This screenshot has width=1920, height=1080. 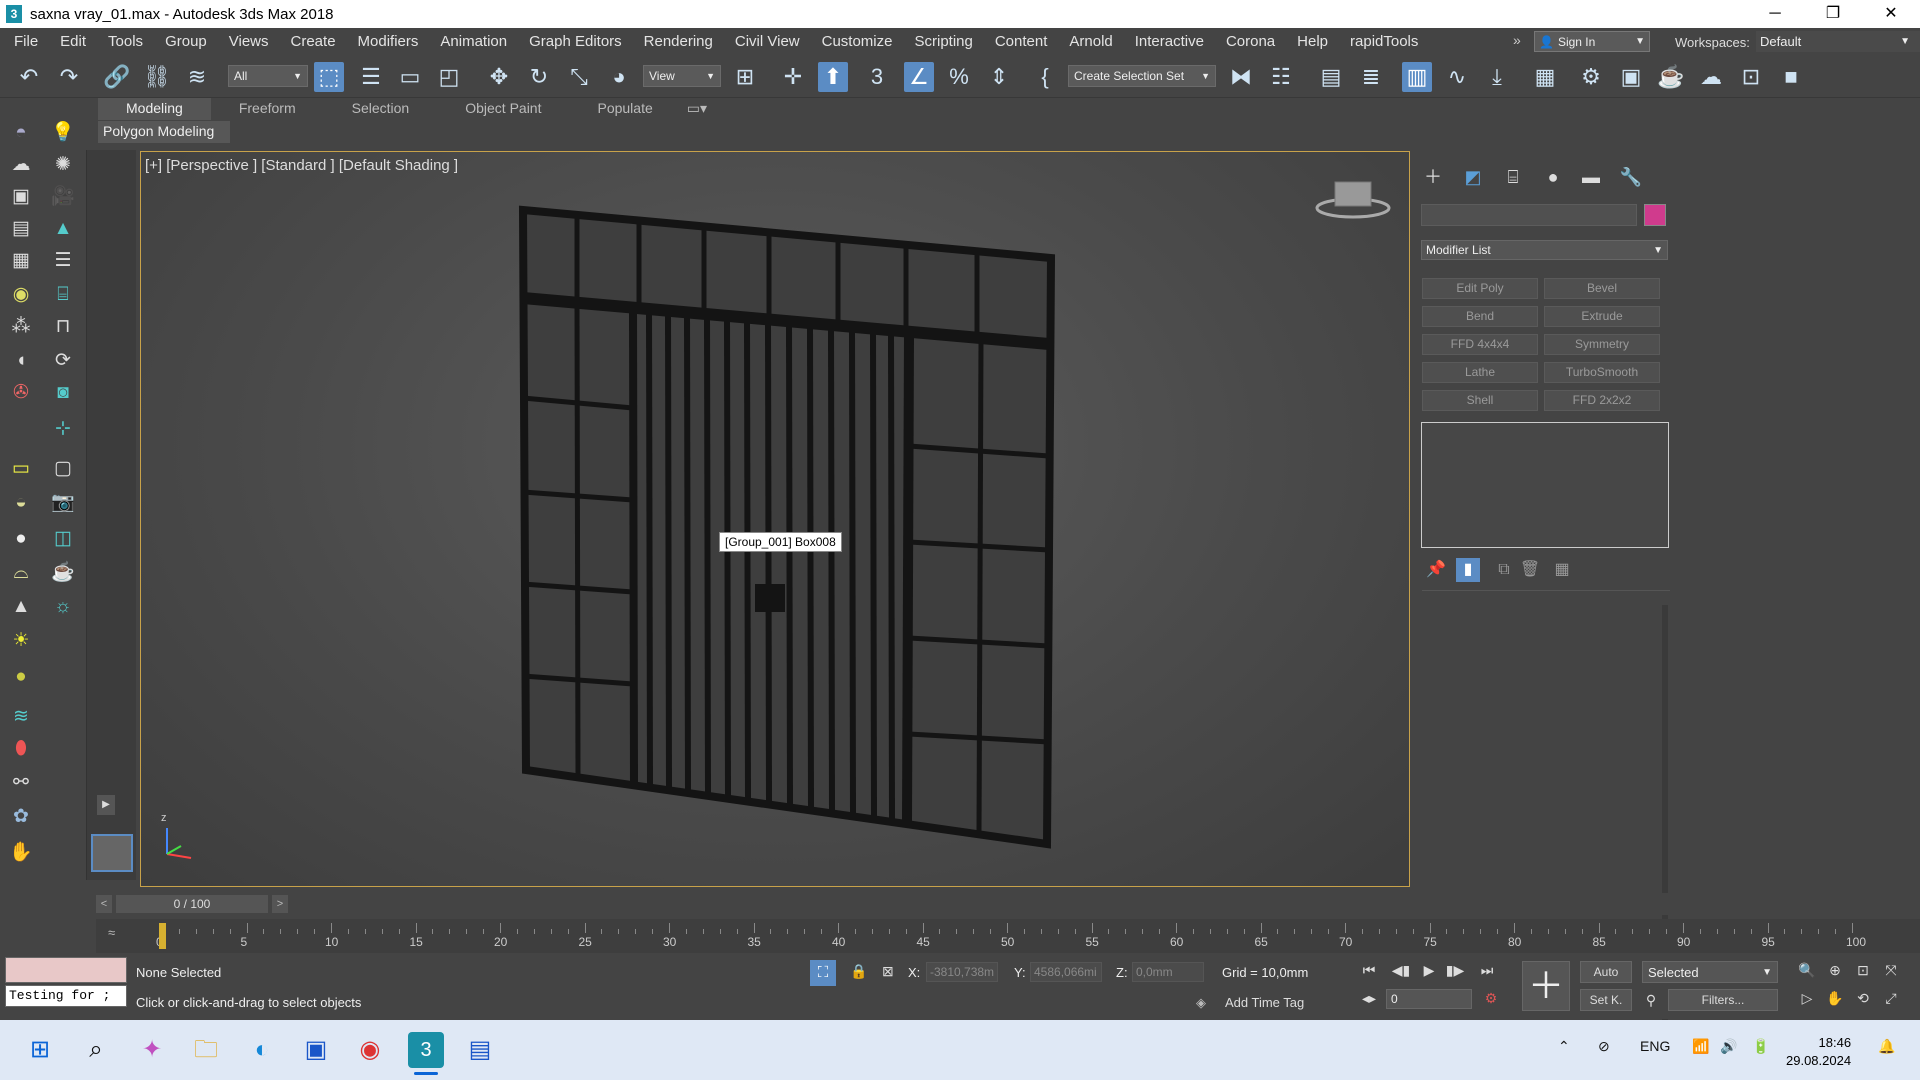 I want to click on object-color-swatch, so click(x=1655, y=215).